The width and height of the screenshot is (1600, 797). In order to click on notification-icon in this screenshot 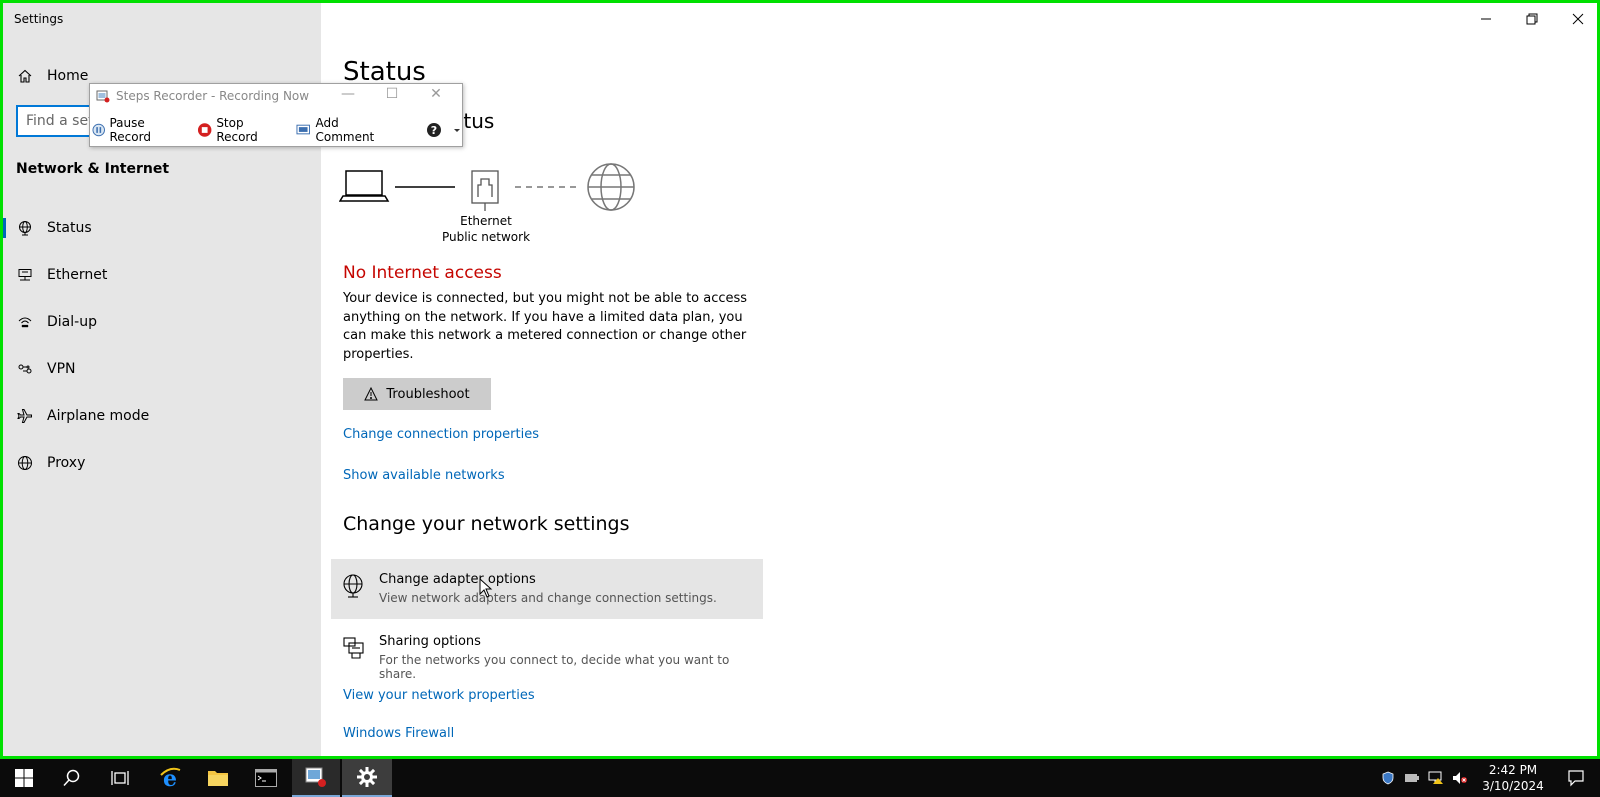, I will do `click(1576, 778)`.